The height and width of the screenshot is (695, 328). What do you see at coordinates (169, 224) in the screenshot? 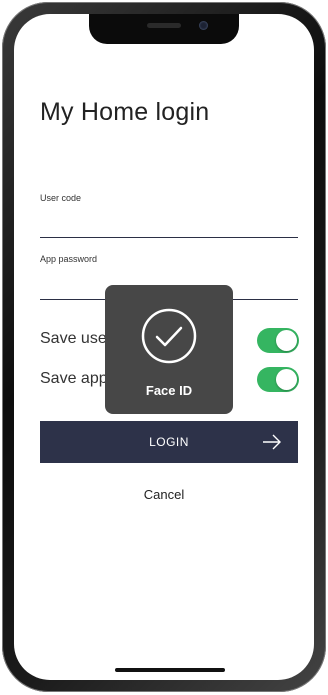
I see `user-code-input` at bounding box center [169, 224].